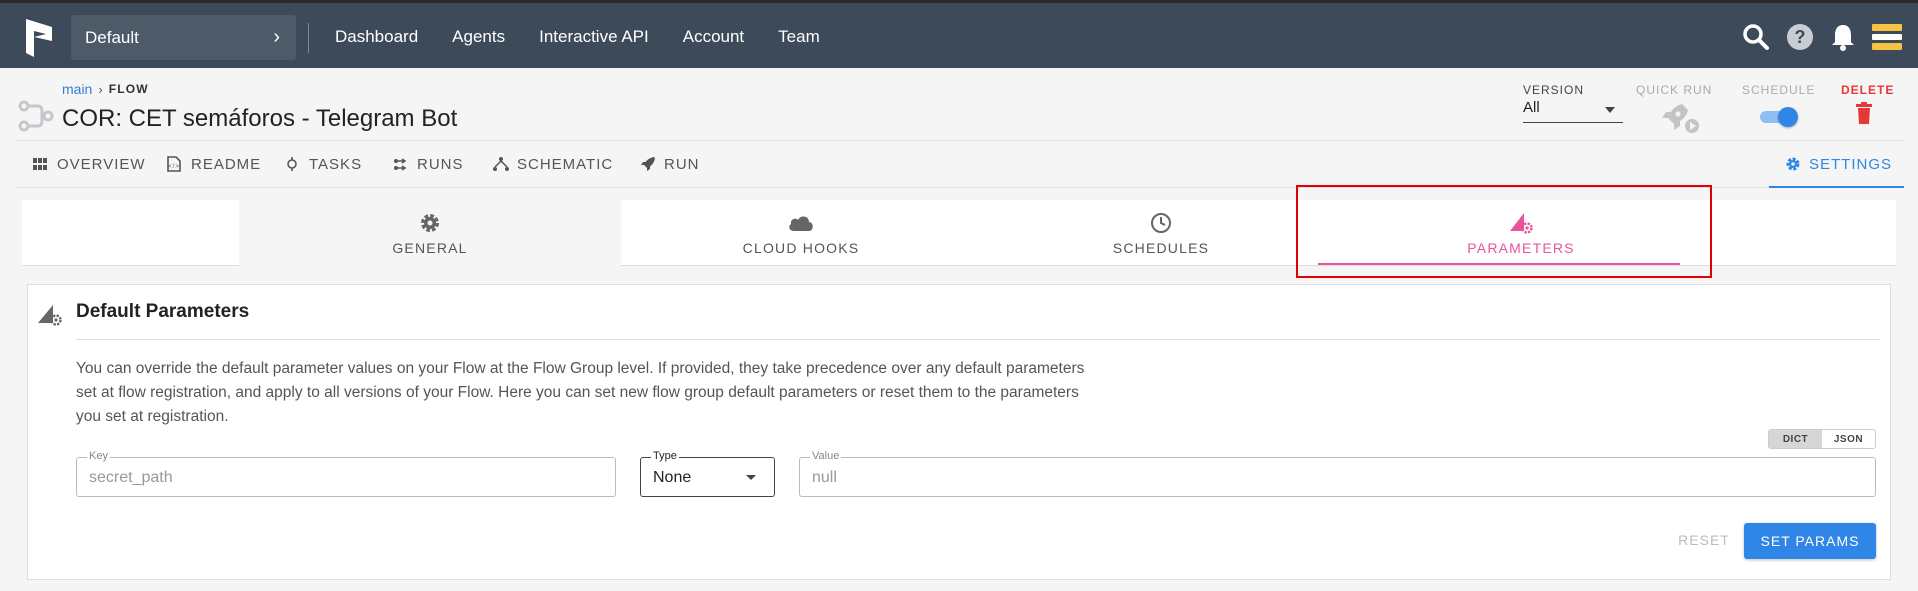  I want to click on trash-icon, so click(1864, 113).